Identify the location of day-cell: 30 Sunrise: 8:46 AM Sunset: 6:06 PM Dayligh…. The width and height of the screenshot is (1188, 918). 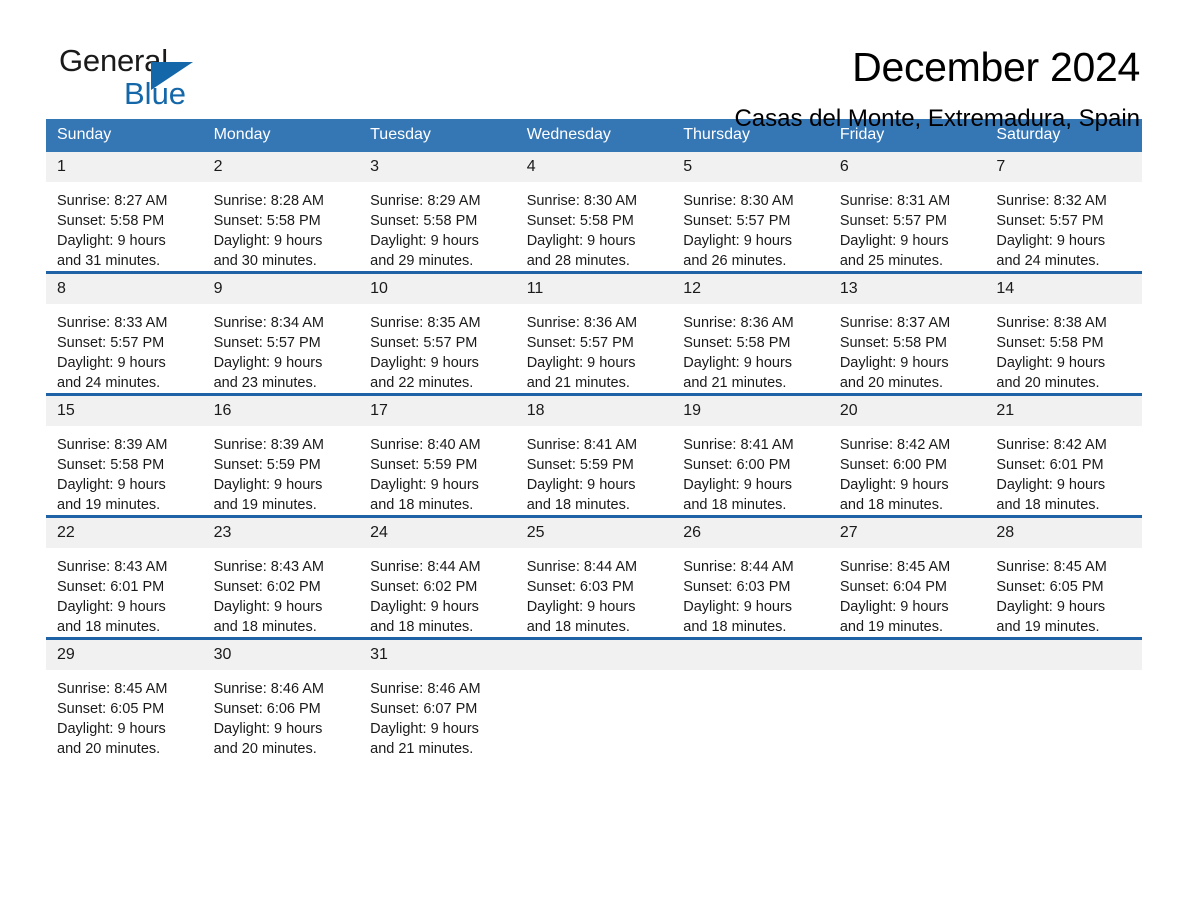
(281, 698).